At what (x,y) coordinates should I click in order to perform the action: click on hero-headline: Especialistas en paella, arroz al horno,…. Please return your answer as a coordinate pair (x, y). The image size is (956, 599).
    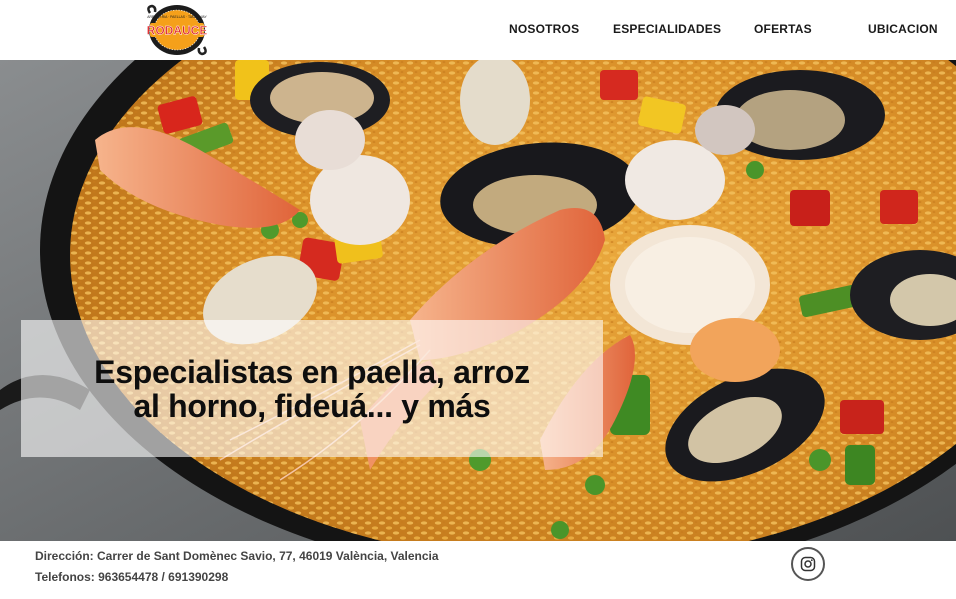
    Looking at the image, I should click on (312, 388).